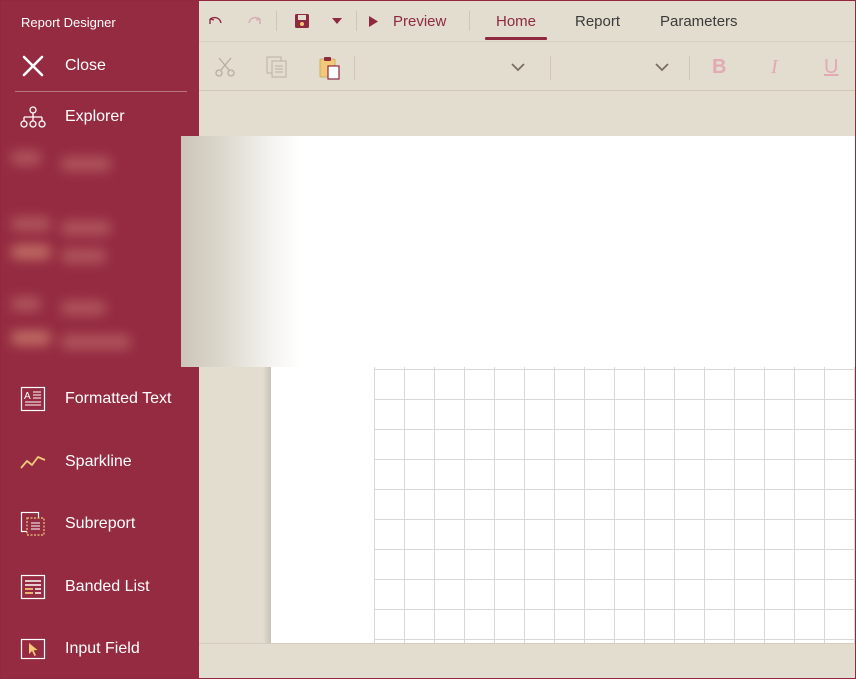  What do you see at coordinates (774, 67) in the screenshot?
I see `italic-button: I` at bounding box center [774, 67].